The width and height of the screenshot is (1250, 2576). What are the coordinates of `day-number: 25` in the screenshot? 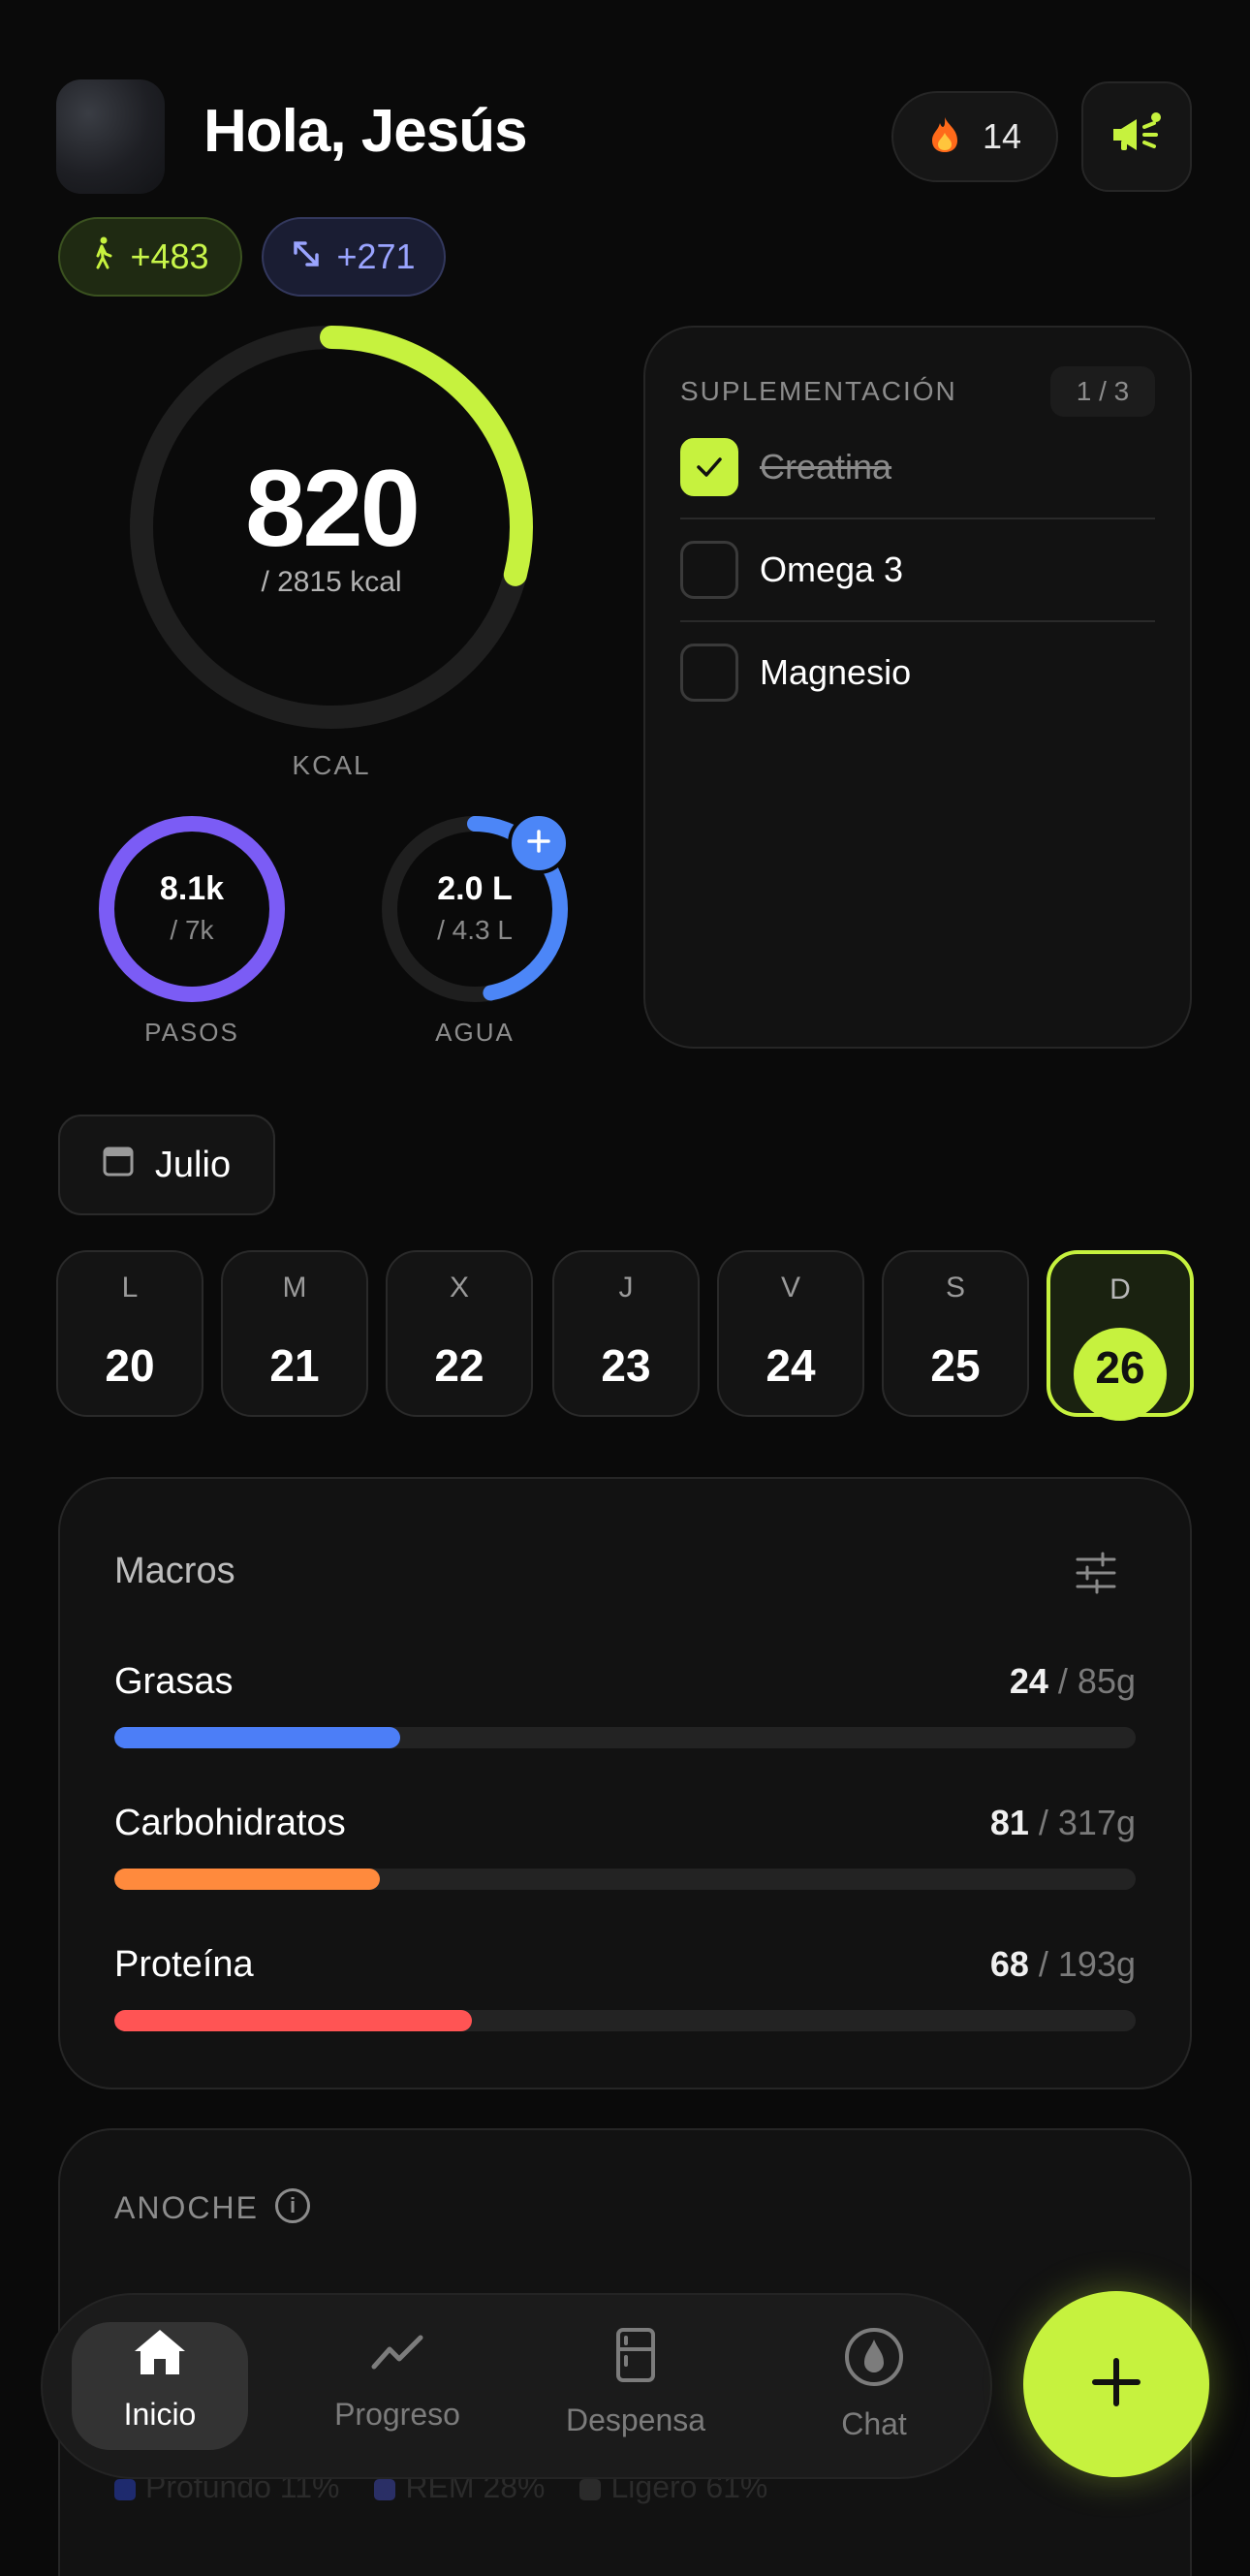 It's located at (955, 1365).